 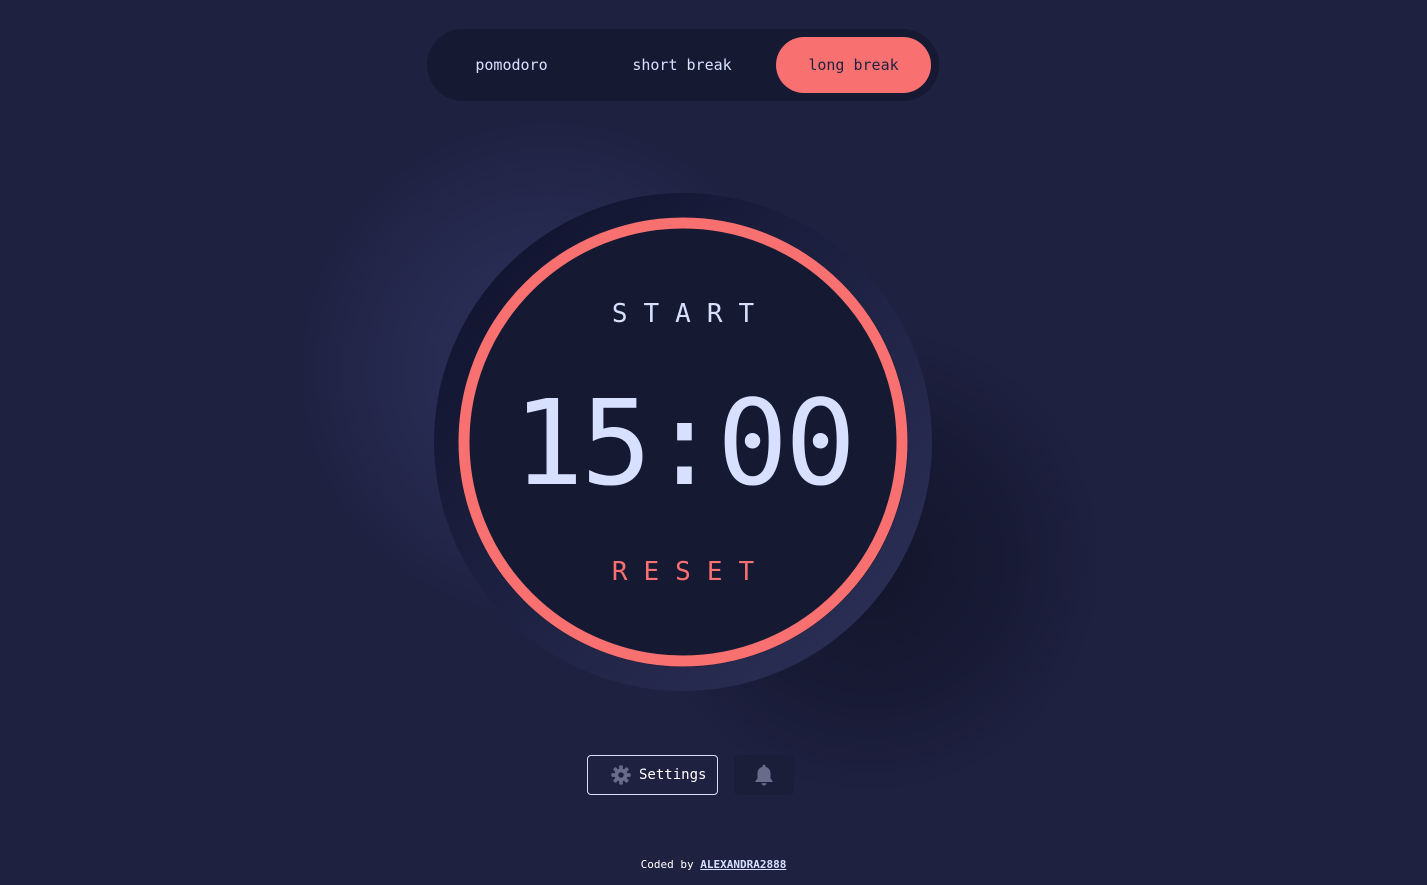 I want to click on settings-button: Settings, so click(x=652, y=775).